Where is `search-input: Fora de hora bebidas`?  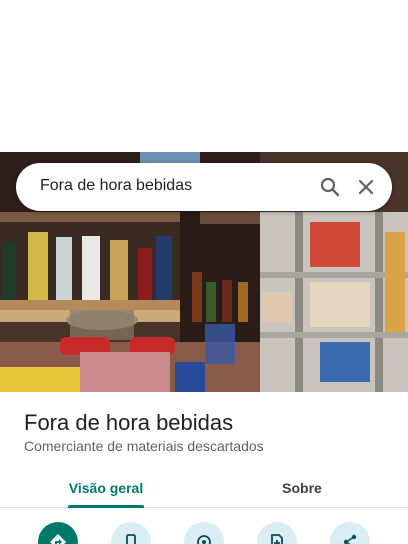
search-input: Fora de hora bebidas is located at coordinates (116, 186).